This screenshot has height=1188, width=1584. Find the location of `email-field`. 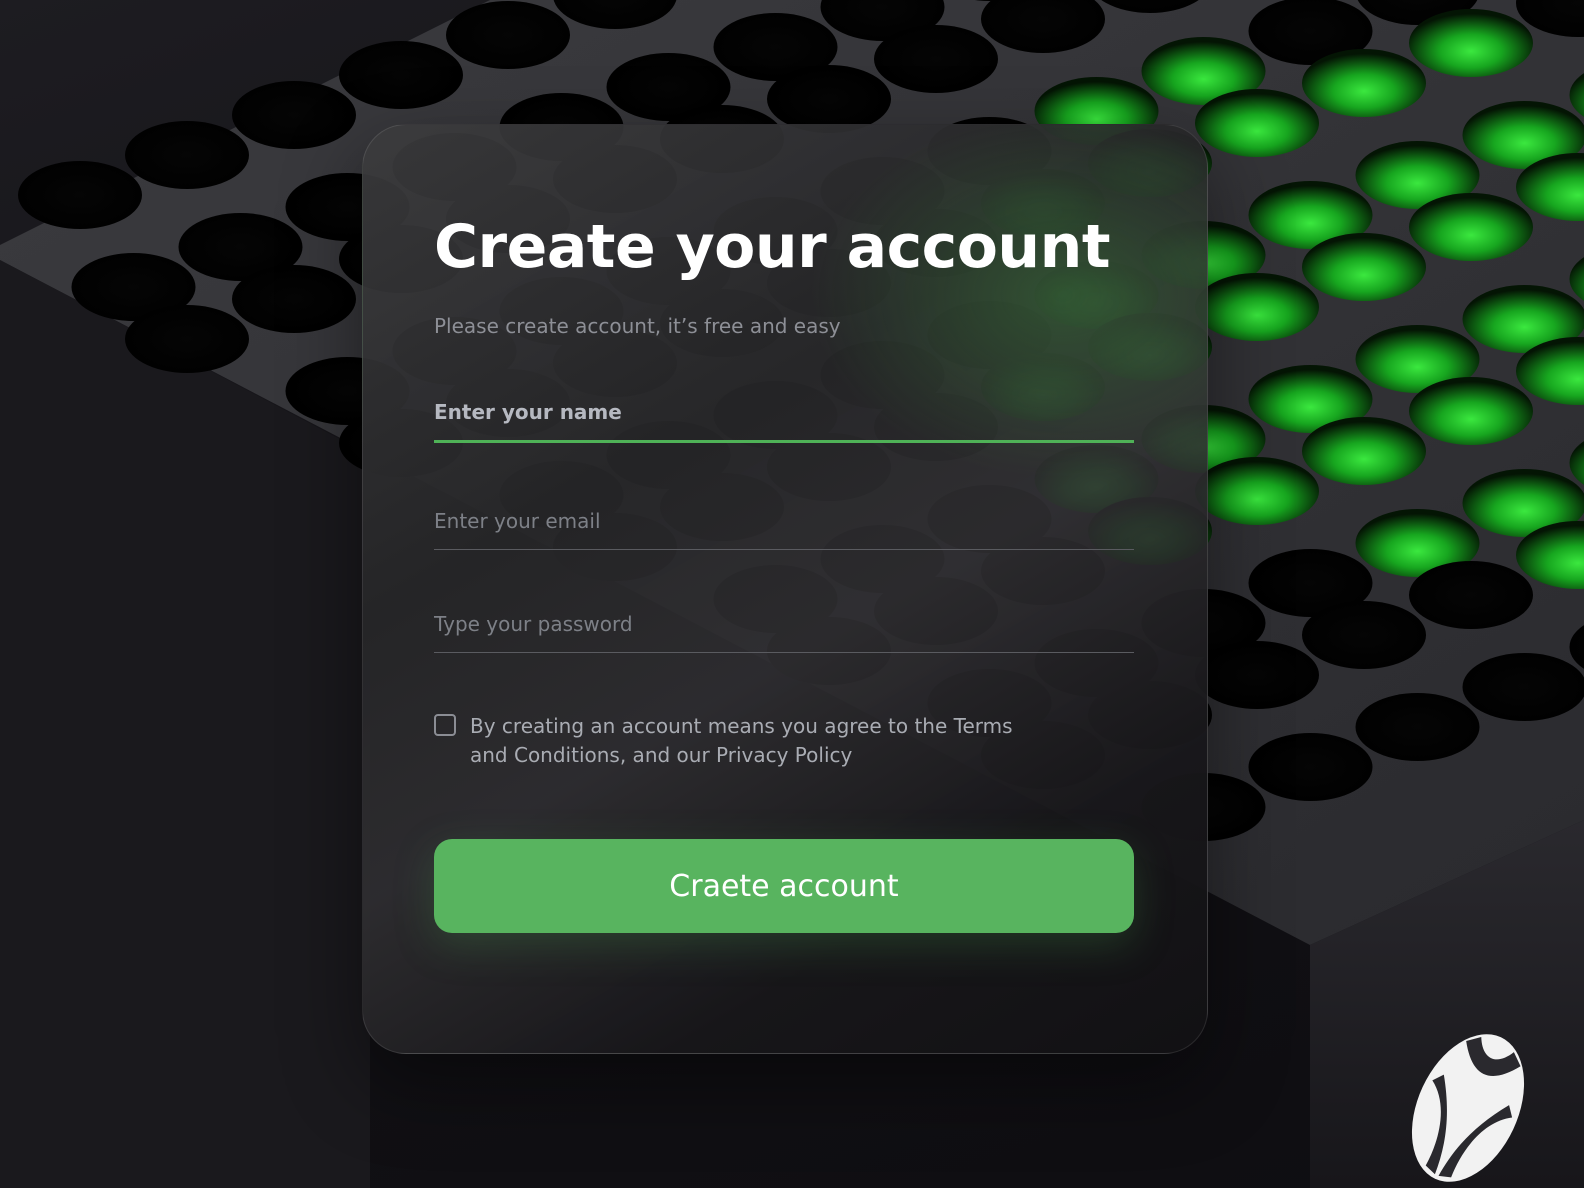

email-field is located at coordinates (784, 529).